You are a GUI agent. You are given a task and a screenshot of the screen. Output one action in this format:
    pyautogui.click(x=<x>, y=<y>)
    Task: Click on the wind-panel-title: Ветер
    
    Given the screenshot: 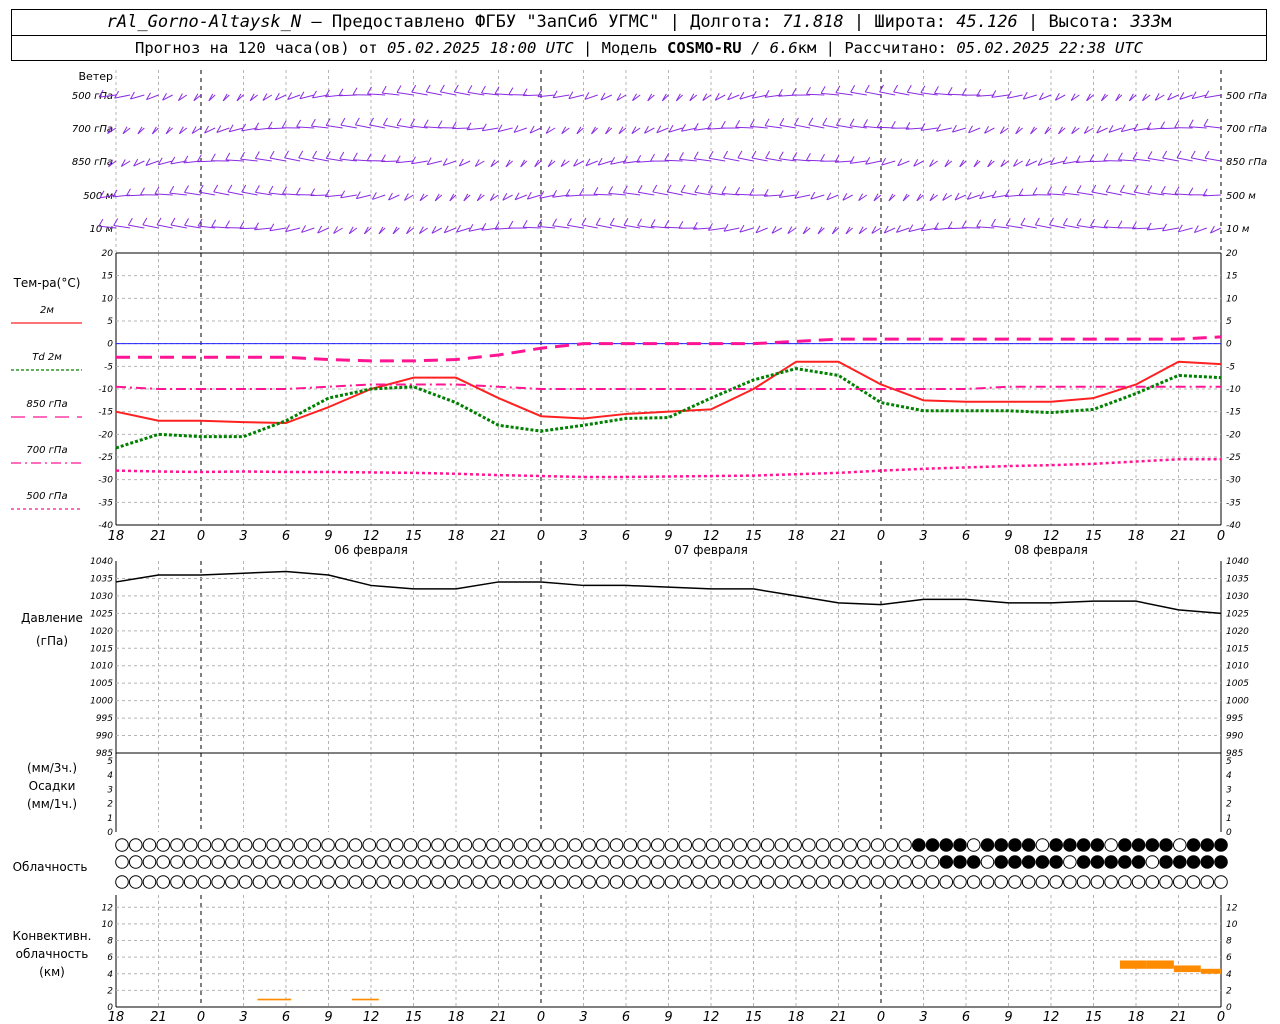 What is the action you would take?
    pyautogui.click(x=96, y=76)
    